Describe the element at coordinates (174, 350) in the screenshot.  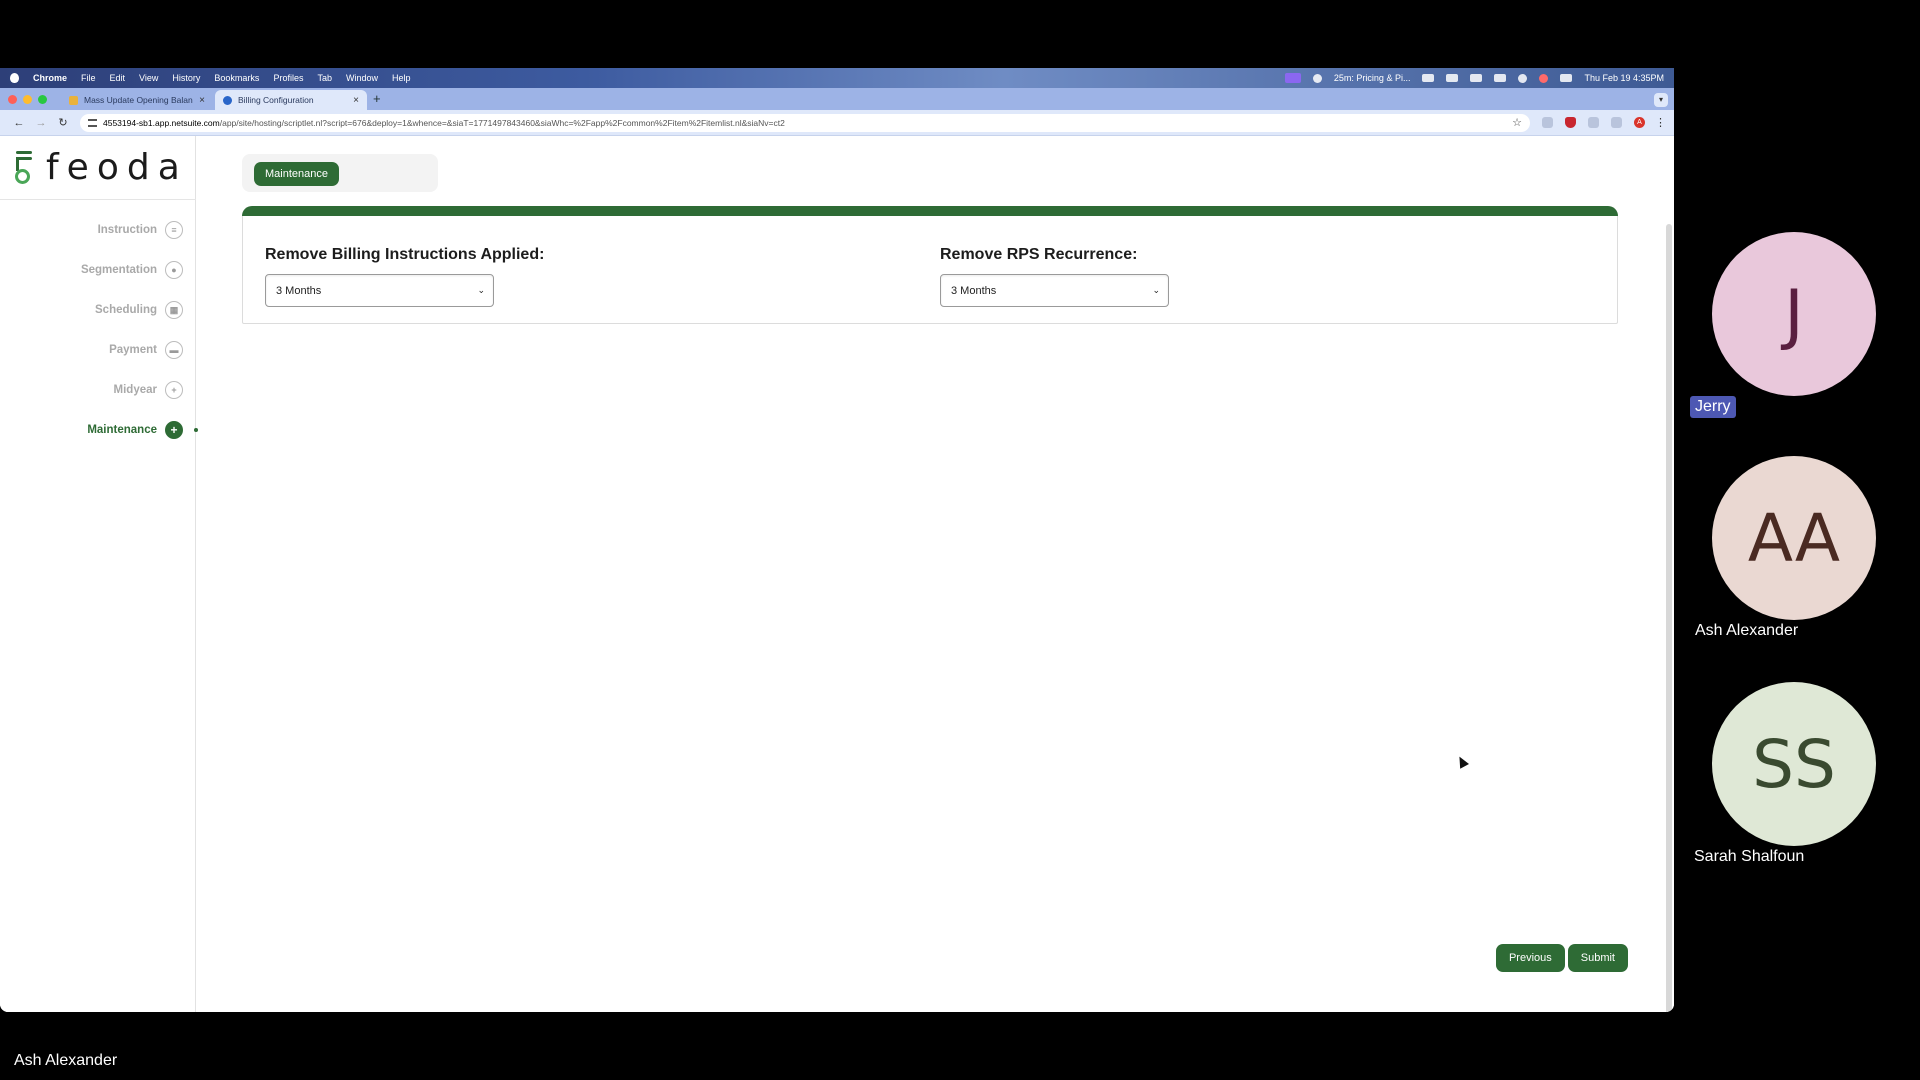
I see `card-icon: ▬` at that location.